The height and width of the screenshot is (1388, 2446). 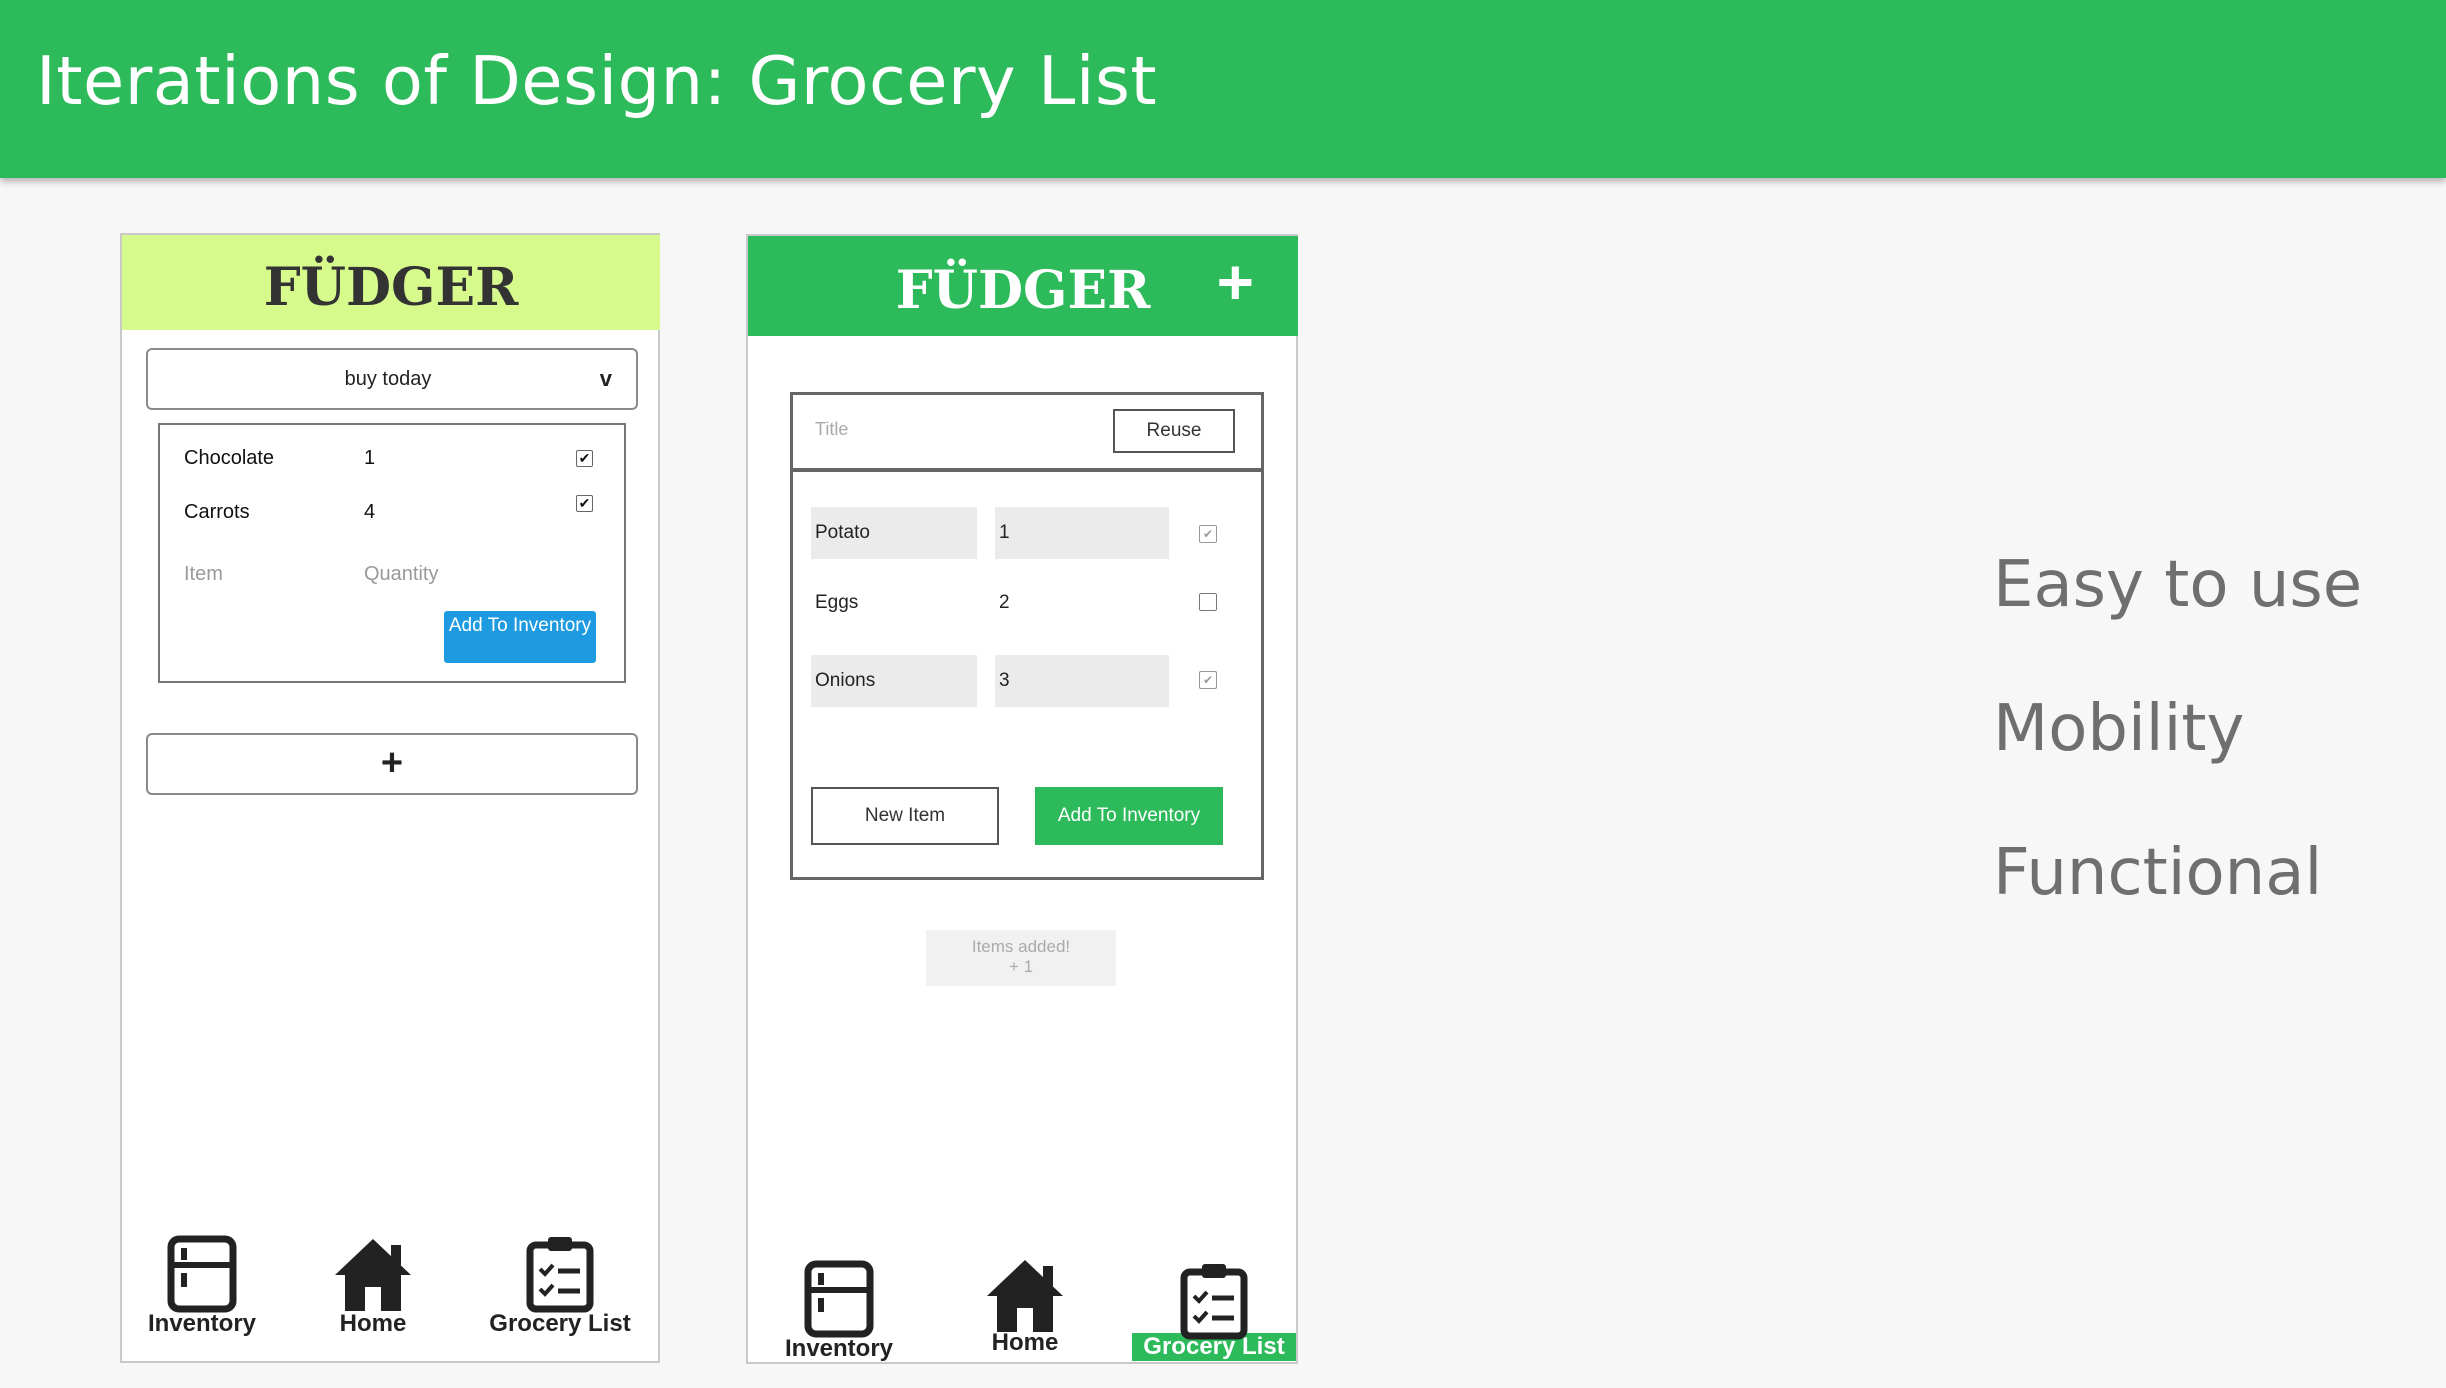 What do you see at coordinates (392, 764) in the screenshot?
I see `add-list-button: +` at bounding box center [392, 764].